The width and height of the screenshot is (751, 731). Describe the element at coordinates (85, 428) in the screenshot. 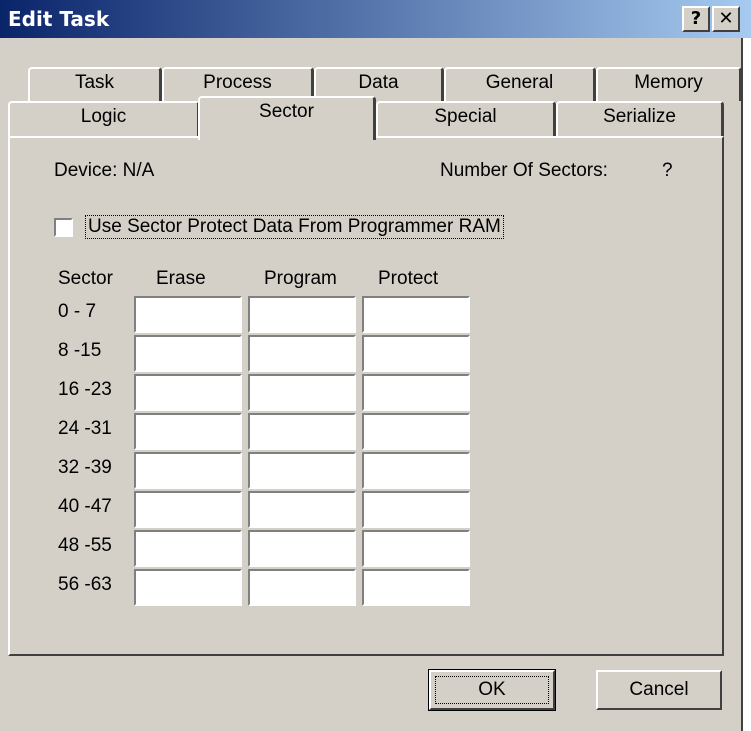

I see `sector-range: 24 -31` at that location.